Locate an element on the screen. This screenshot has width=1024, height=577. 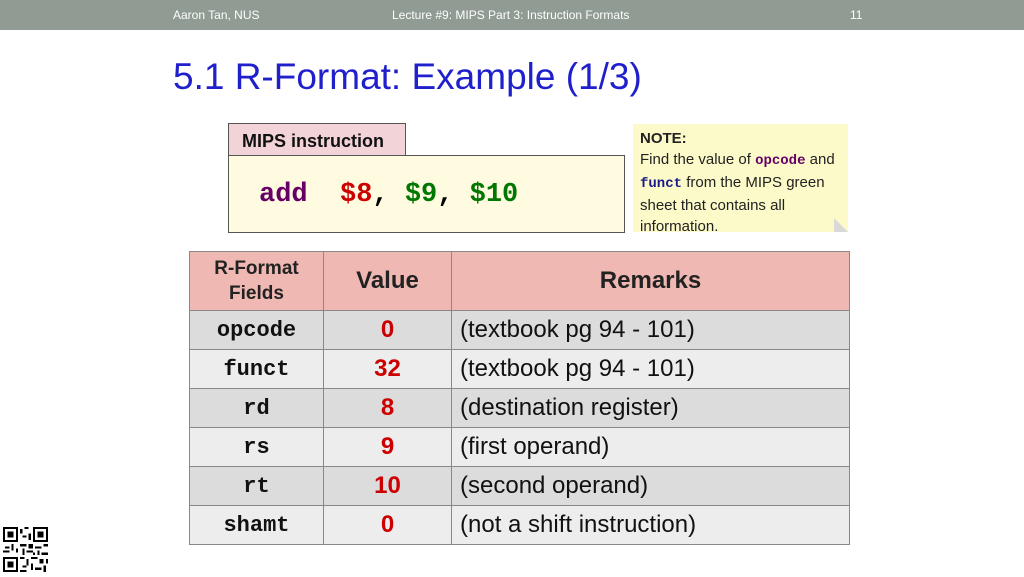
note-heading: NOTE: is located at coordinates (663, 138).